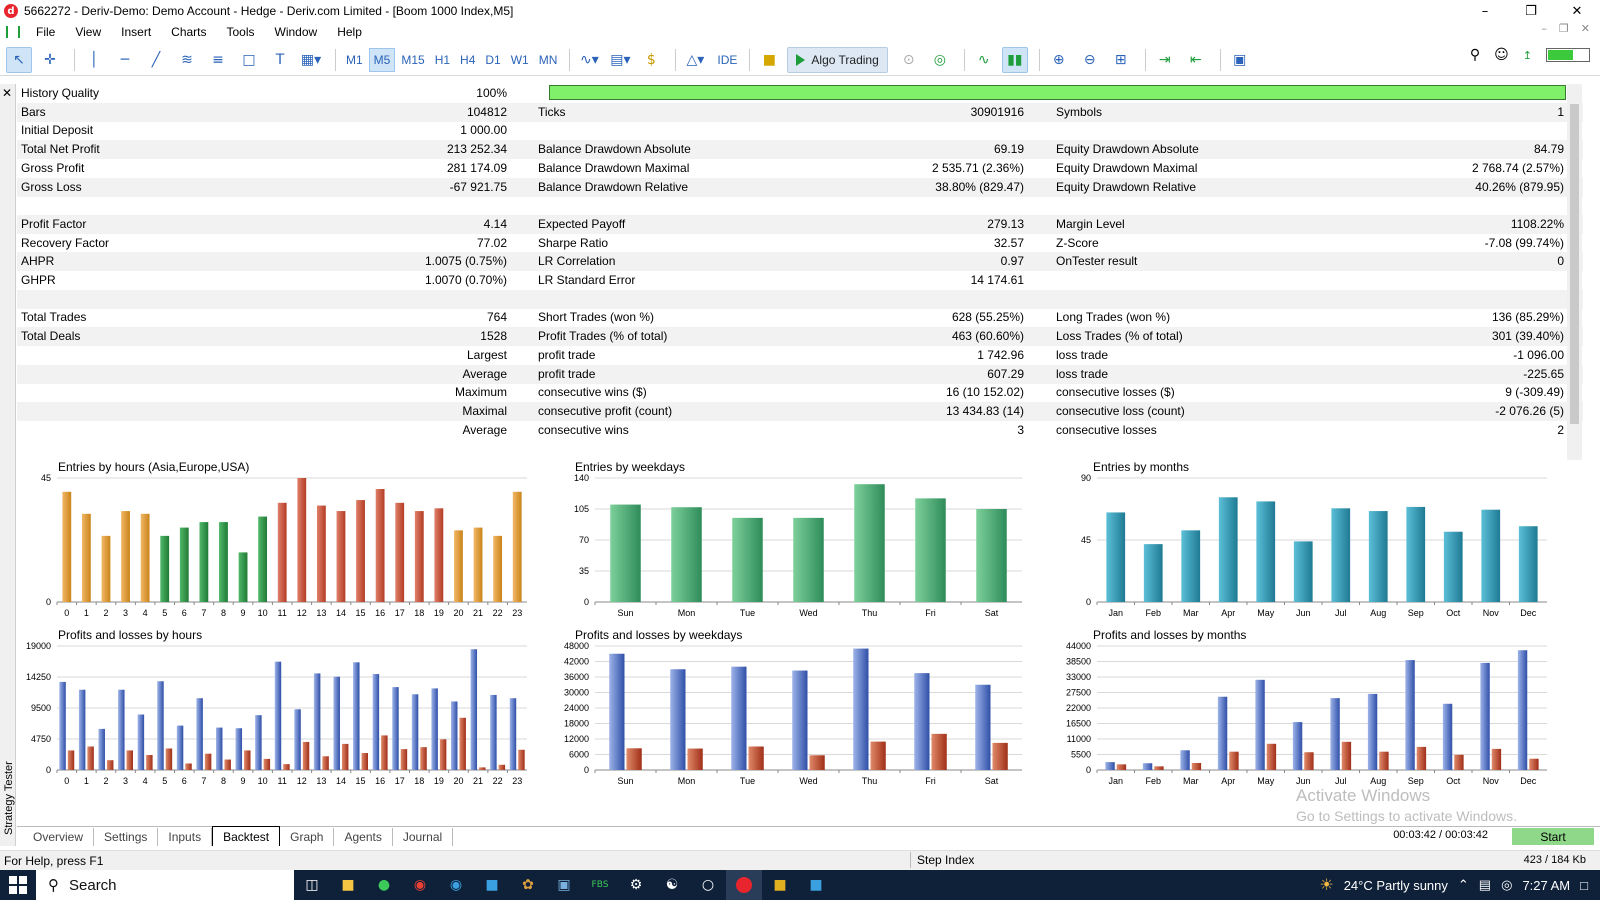 This screenshot has height=900, width=1600. Describe the element at coordinates (354, 60) in the screenshot. I see `timeframe-m1: M1` at that location.